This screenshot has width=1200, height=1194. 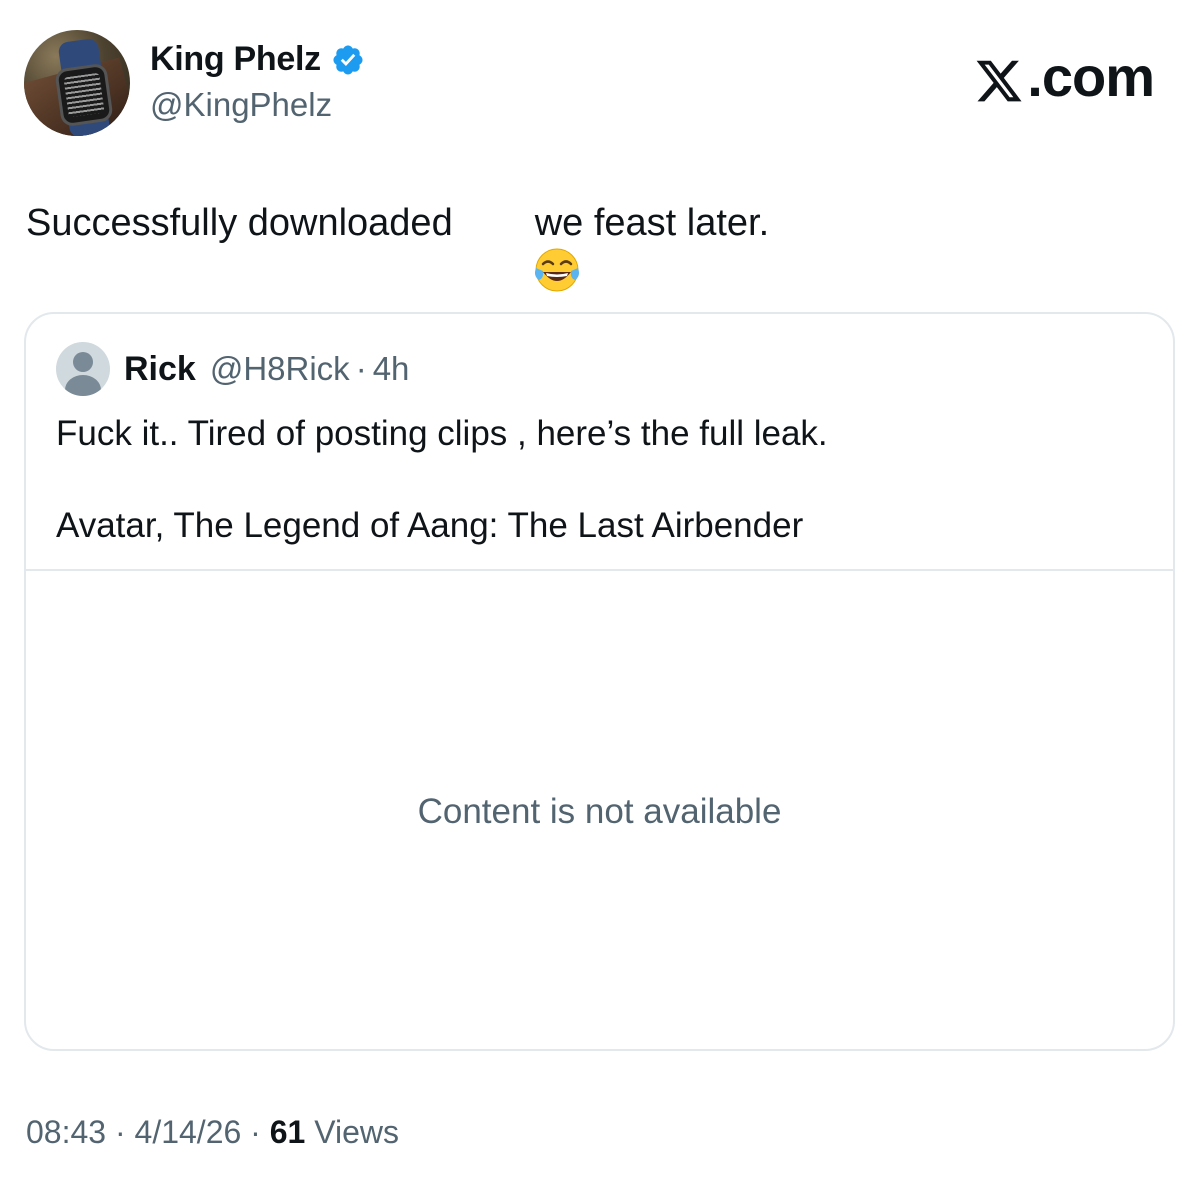 I want to click on views-label-spacer, so click(x=309, y=1132).